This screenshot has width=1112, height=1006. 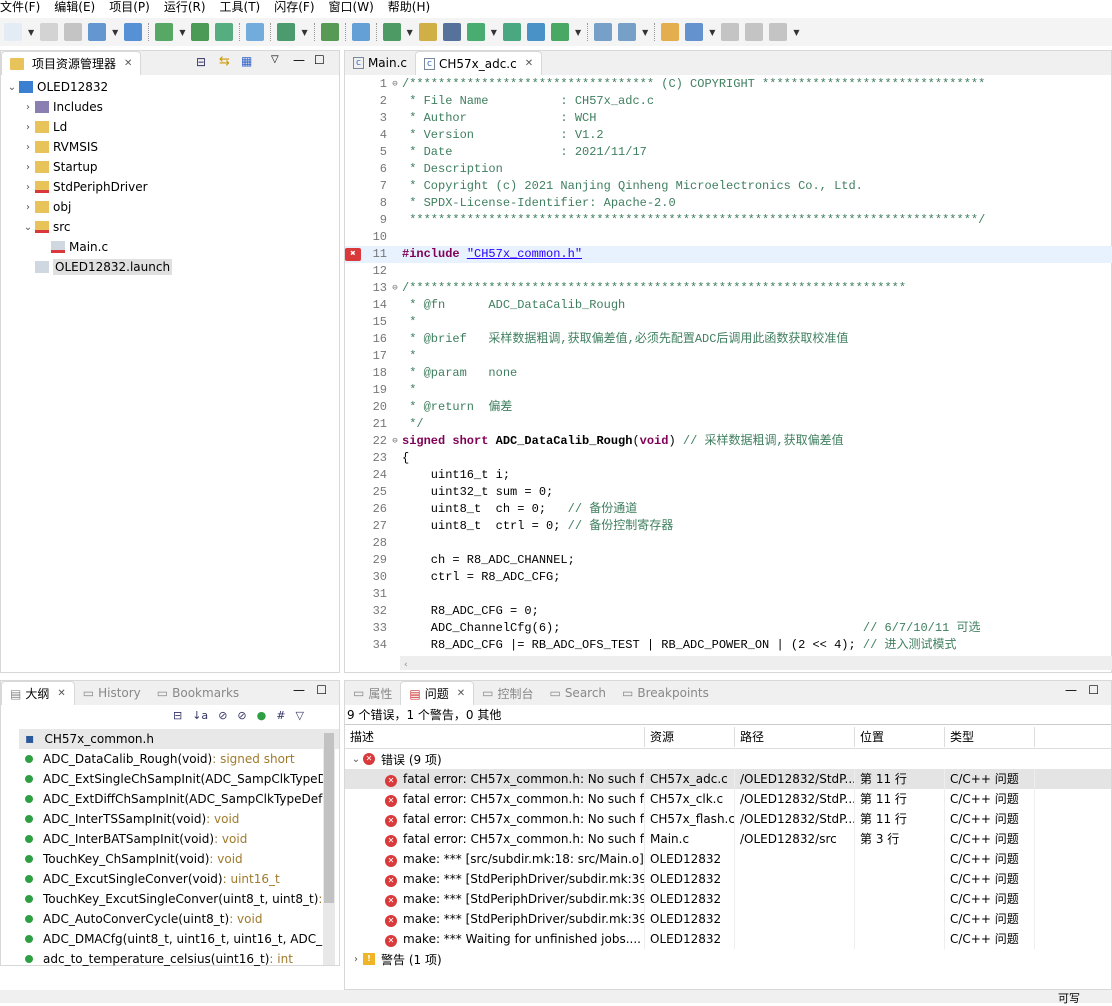 I want to click on outline-item: TouchKey_ChSampInit(void) : void, so click(x=179, y=859).